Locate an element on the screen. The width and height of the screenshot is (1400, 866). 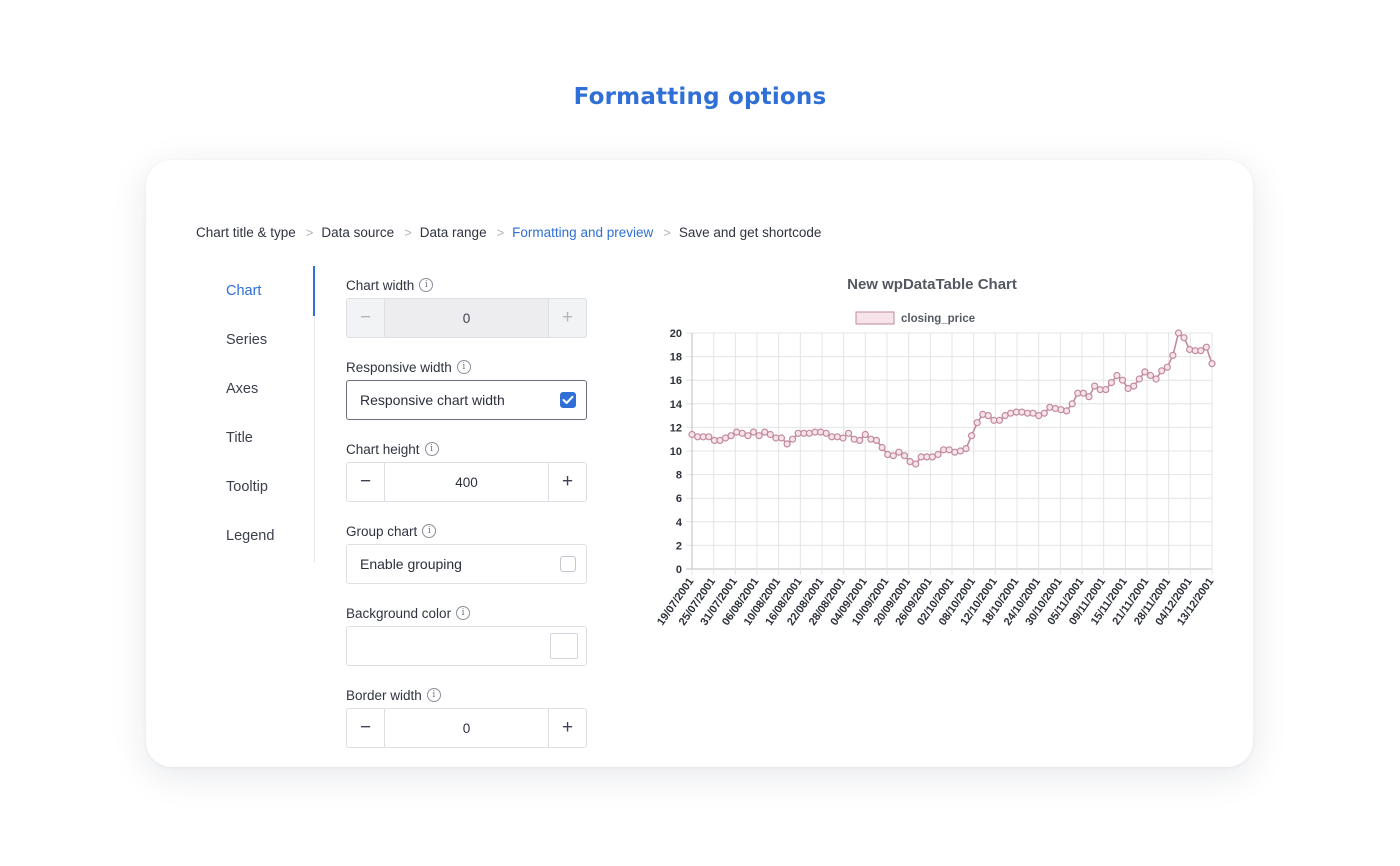
responsive-width-option-label: Responsive chart width is located at coordinates (432, 400).